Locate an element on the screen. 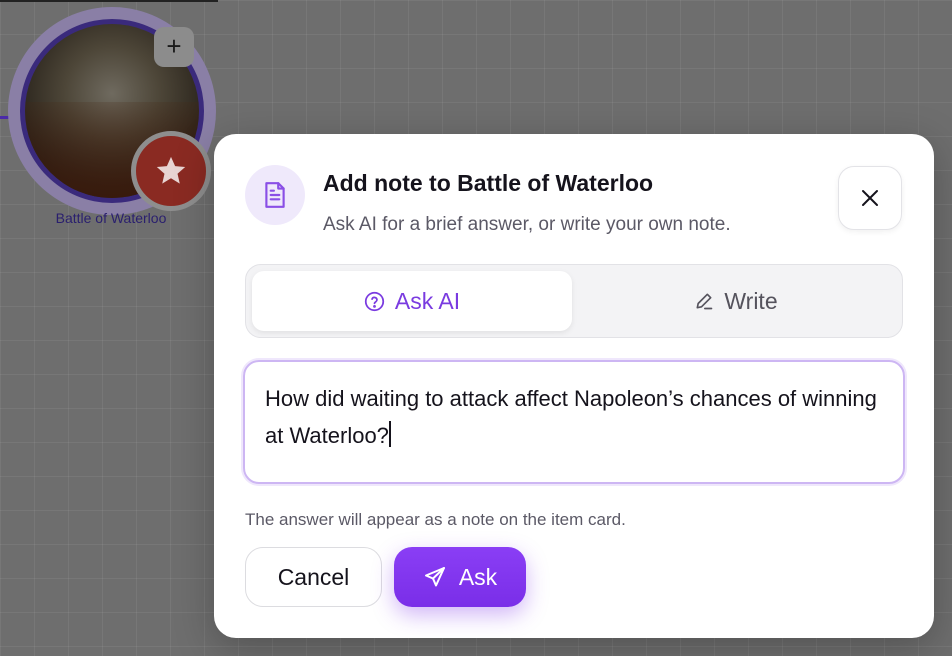 The width and height of the screenshot is (952, 656). node-star-badge is located at coordinates (171, 171).